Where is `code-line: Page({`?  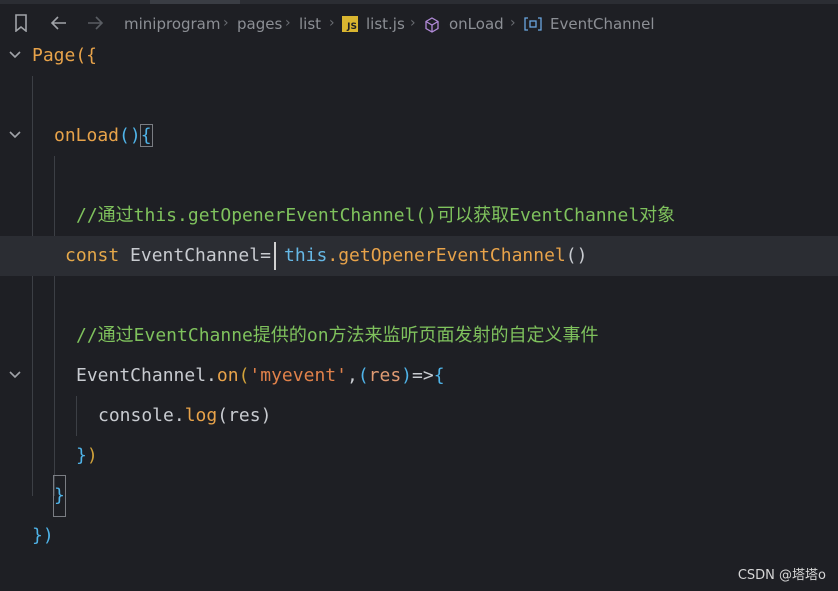 code-line: Page({ is located at coordinates (419, 56).